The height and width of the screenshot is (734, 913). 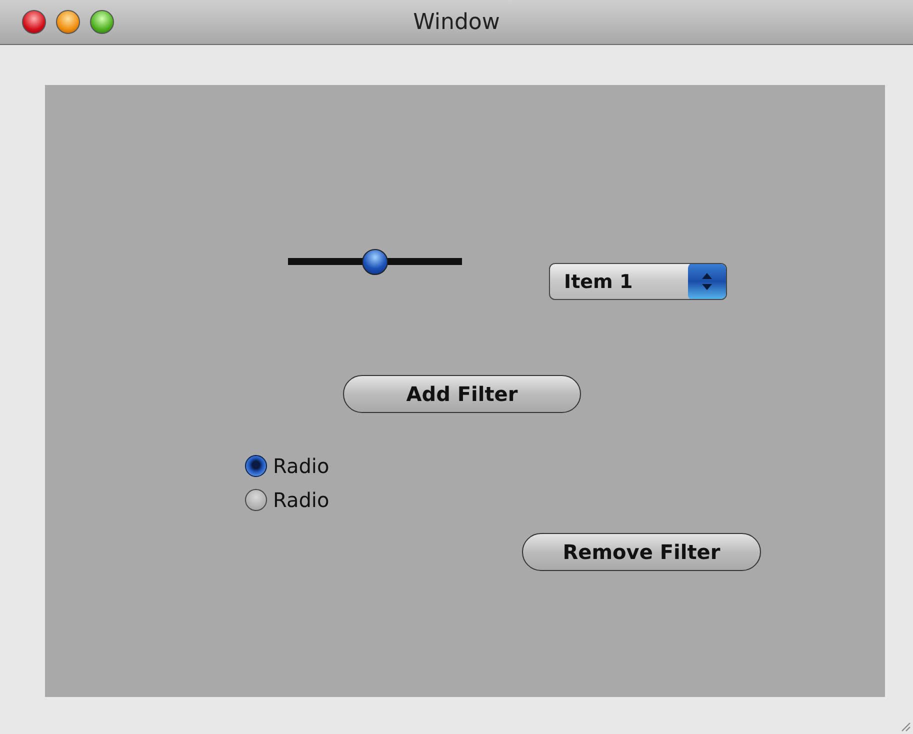 What do you see at coordinates (102, 22) in the screenshot?
I see `zoom-button` at bounding box center [102, 22].